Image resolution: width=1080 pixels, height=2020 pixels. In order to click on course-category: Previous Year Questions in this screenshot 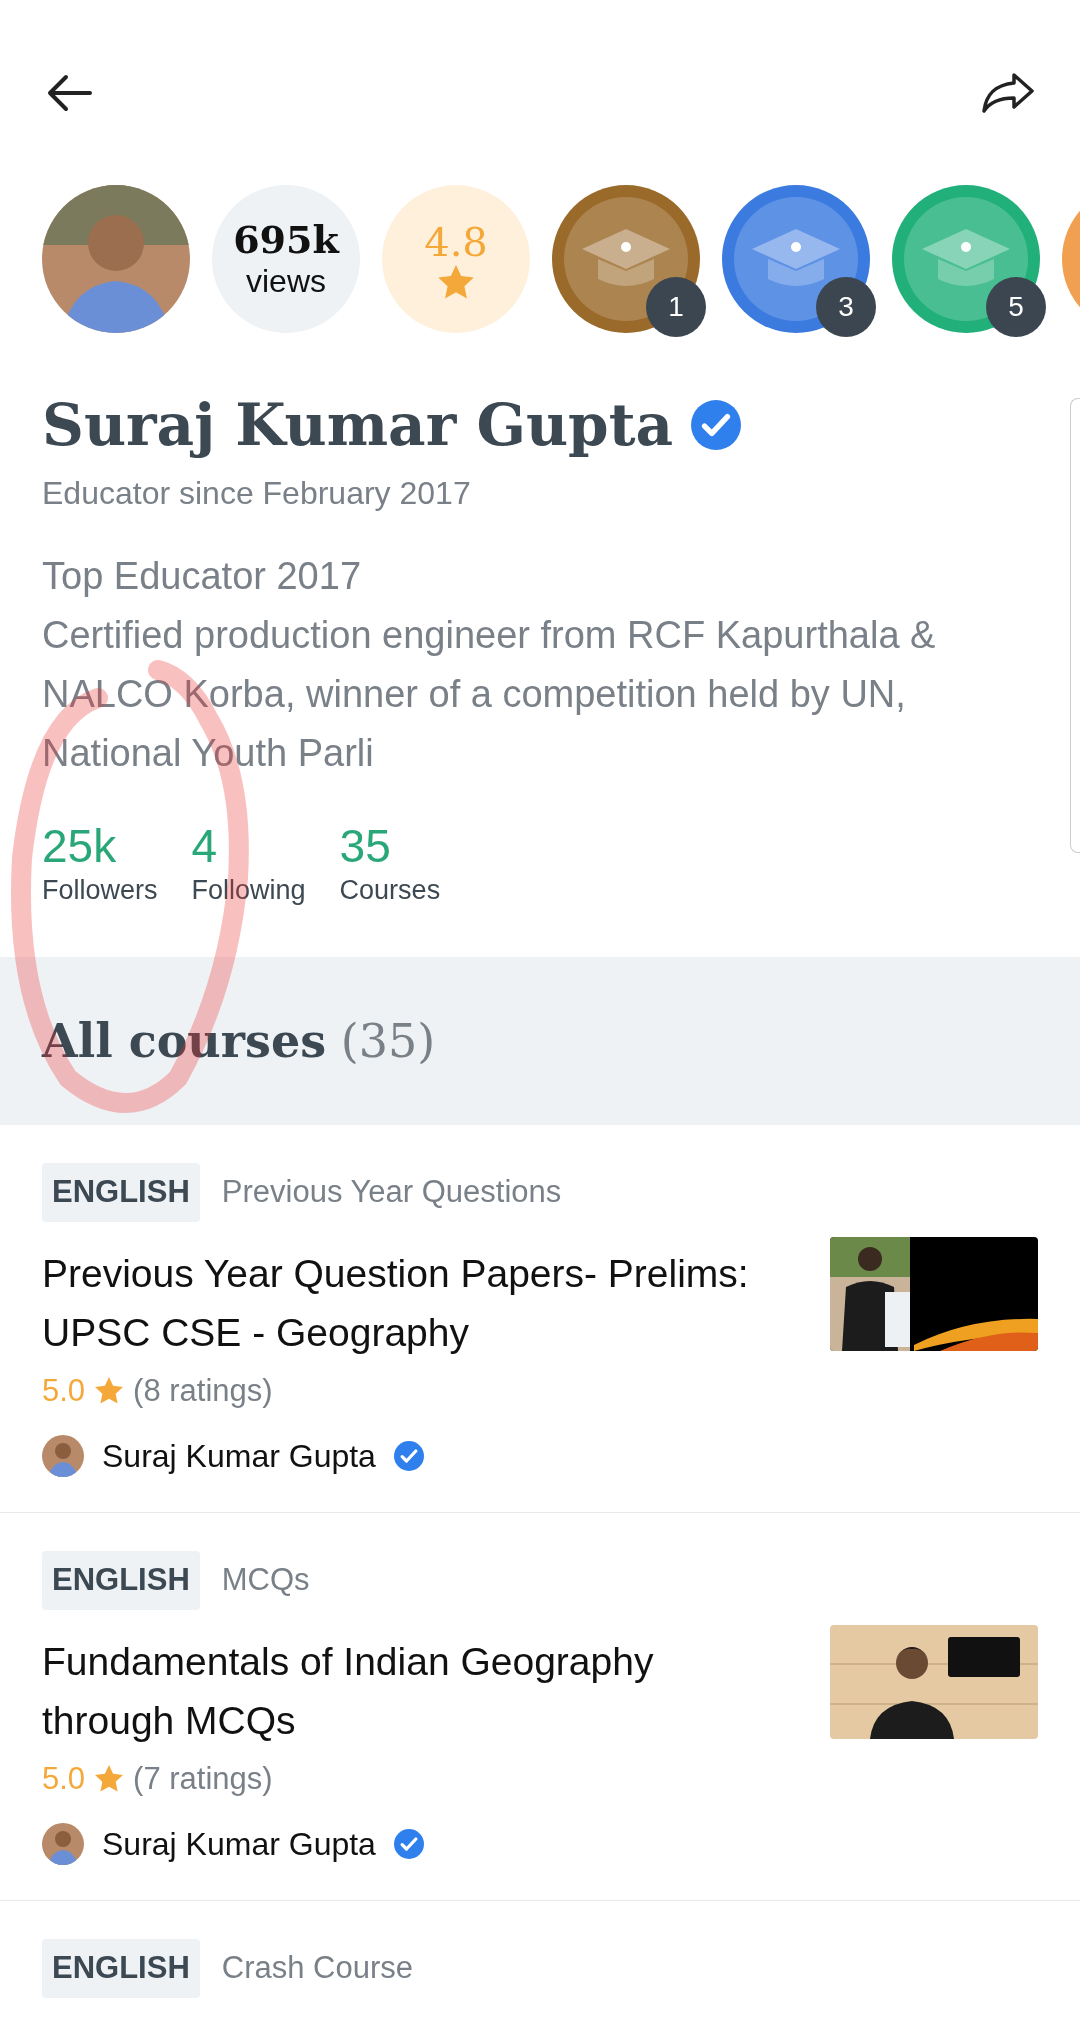, I will do `click(391, 1192)`.